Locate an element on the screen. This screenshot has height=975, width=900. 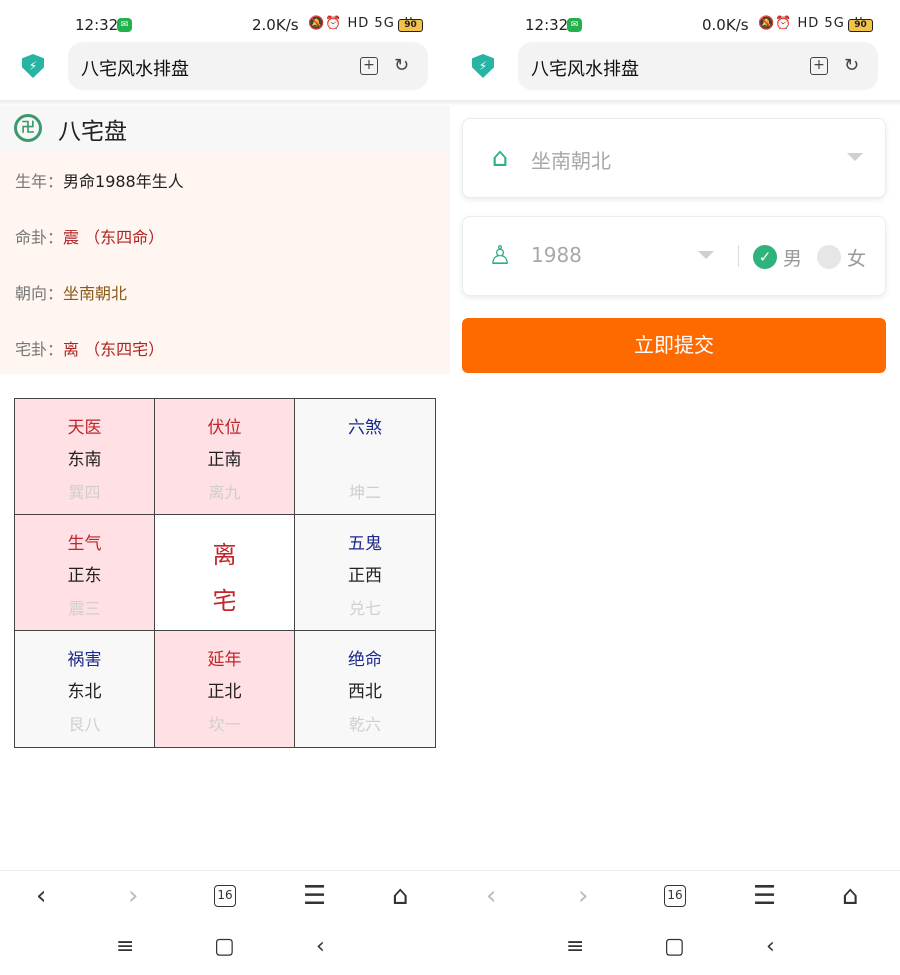
female-label: 女 is located at coordinates (856, 257).